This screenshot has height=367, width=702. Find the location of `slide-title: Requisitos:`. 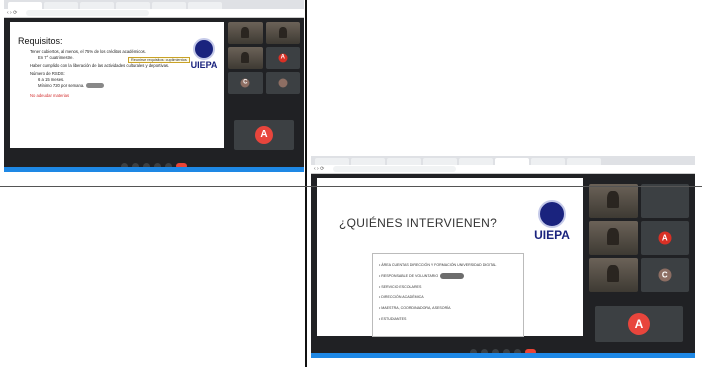

slide-title: Requisitos: is located at coordinates (40, 41).